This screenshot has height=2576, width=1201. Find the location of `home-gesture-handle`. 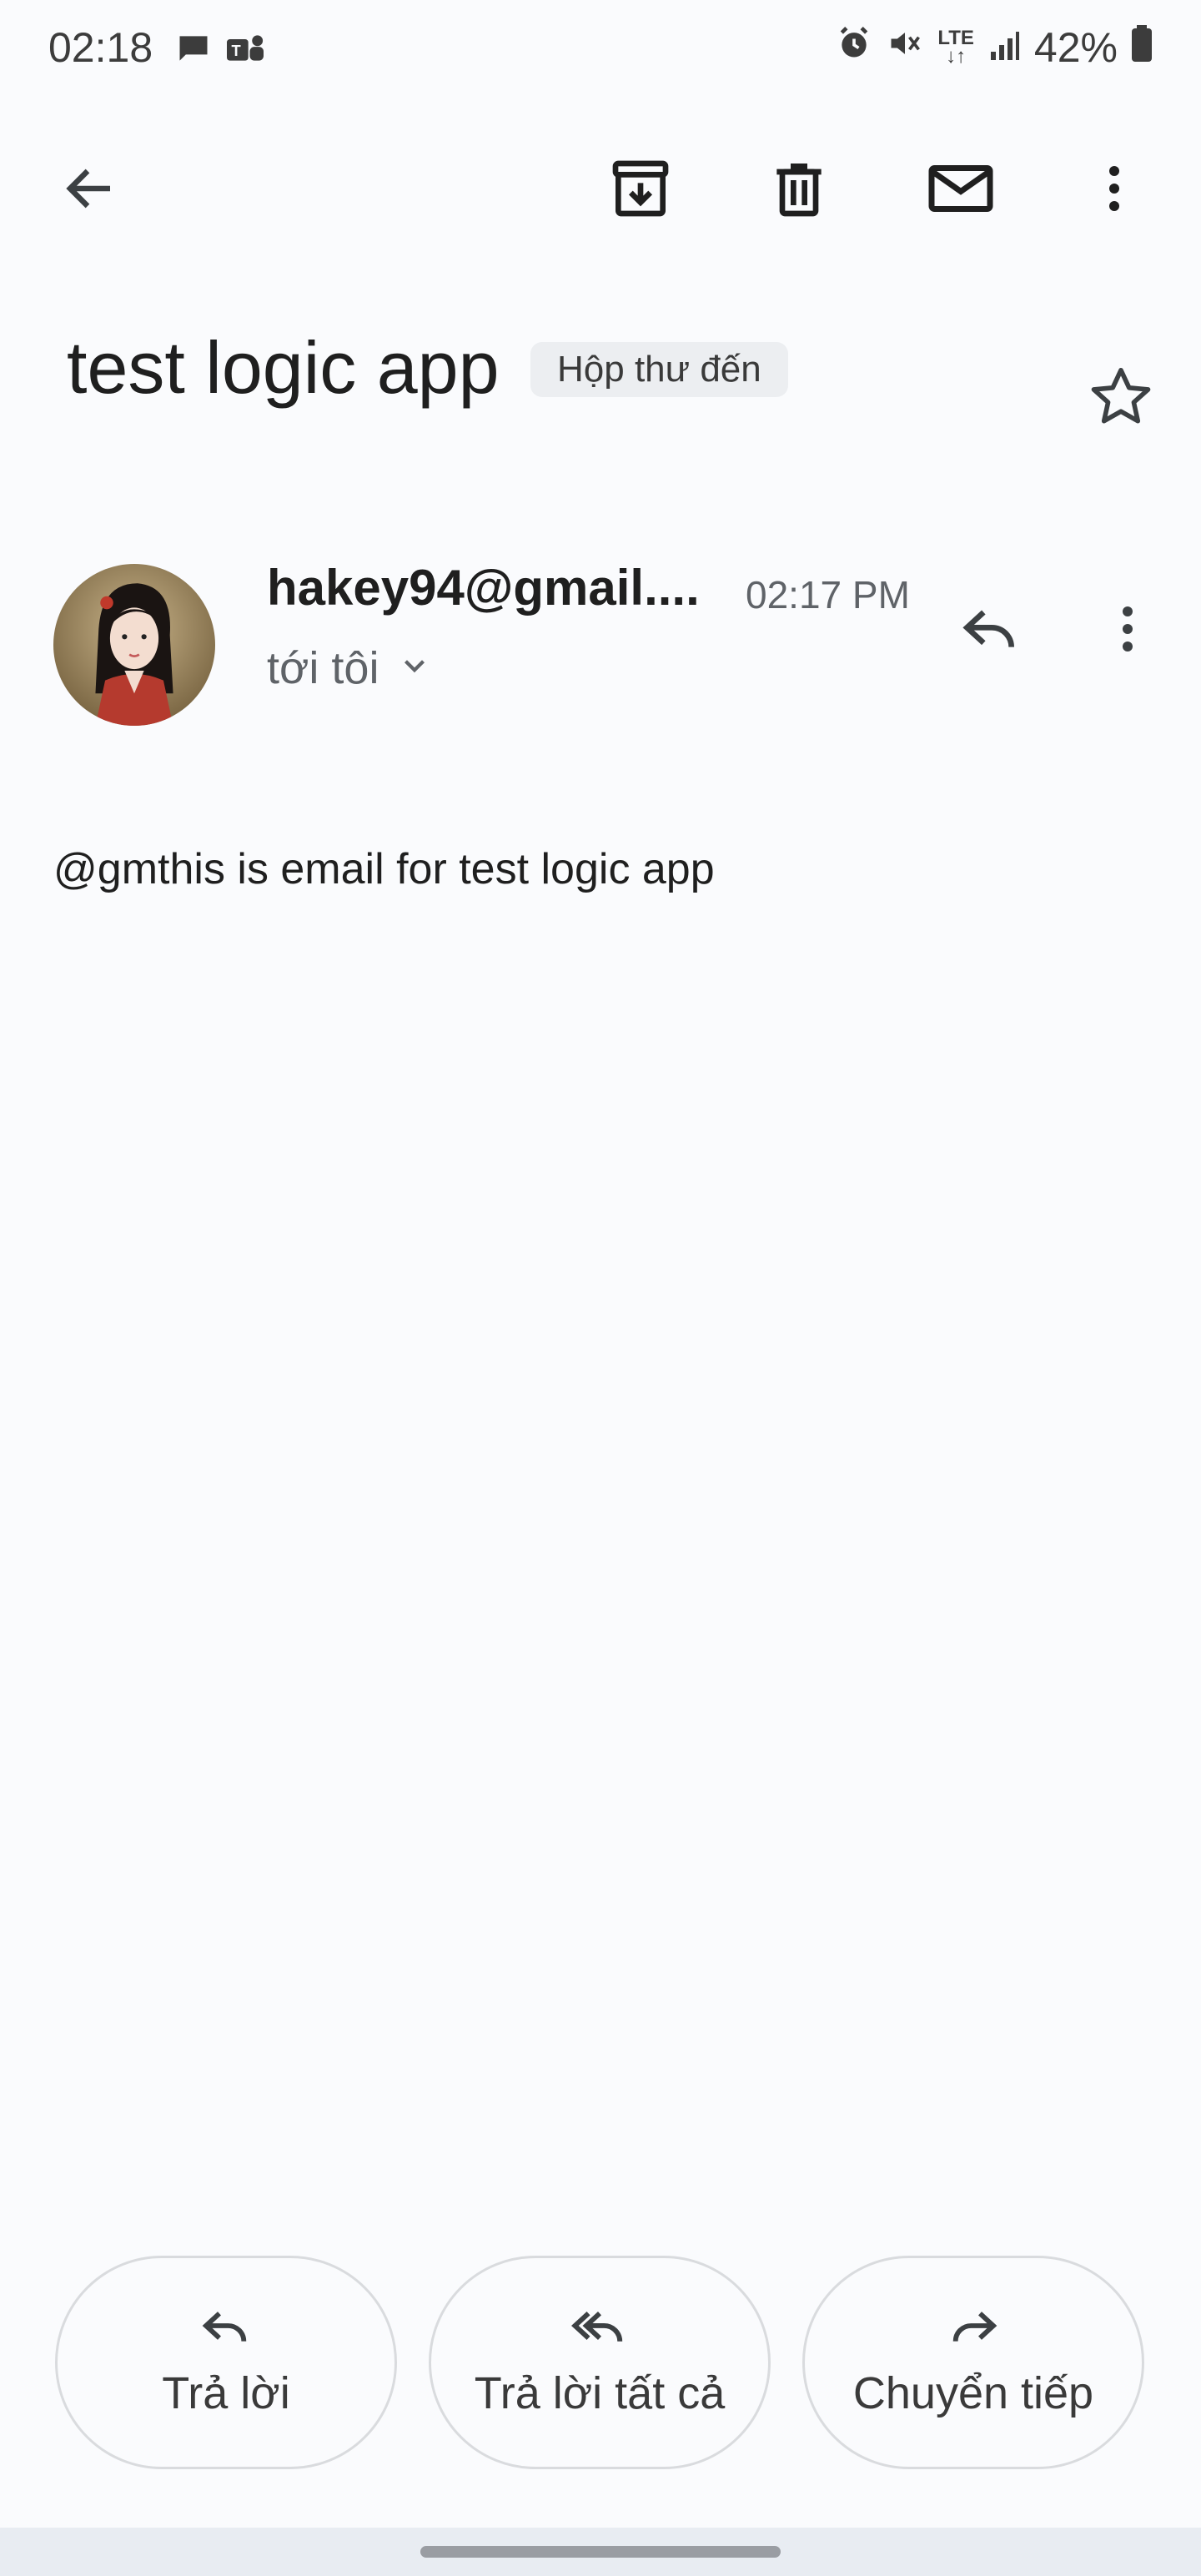

home-gesture-handle is located at coordinates (601, 2552).